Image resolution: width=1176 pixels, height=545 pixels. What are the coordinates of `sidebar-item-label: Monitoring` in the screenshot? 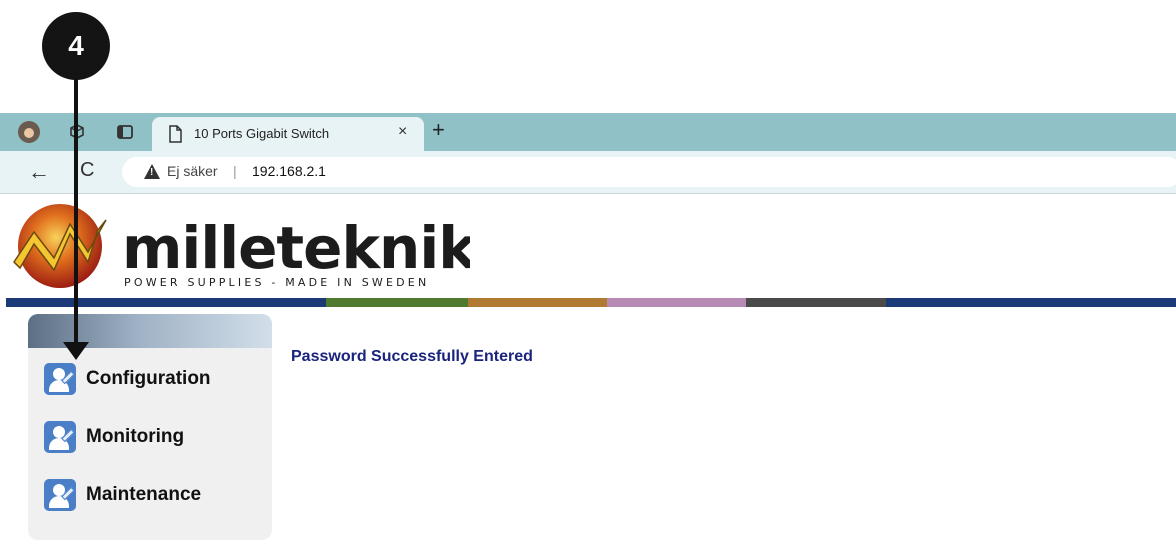 It's located at (135, 437).